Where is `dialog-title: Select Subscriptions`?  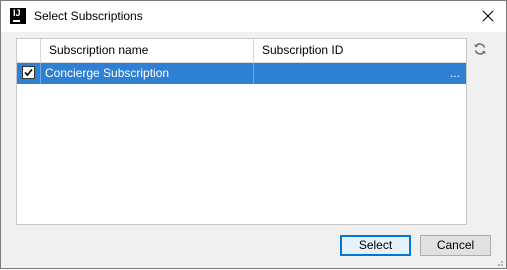 dialog-title: Select Subscriptions is located at coordinates (88, 16).